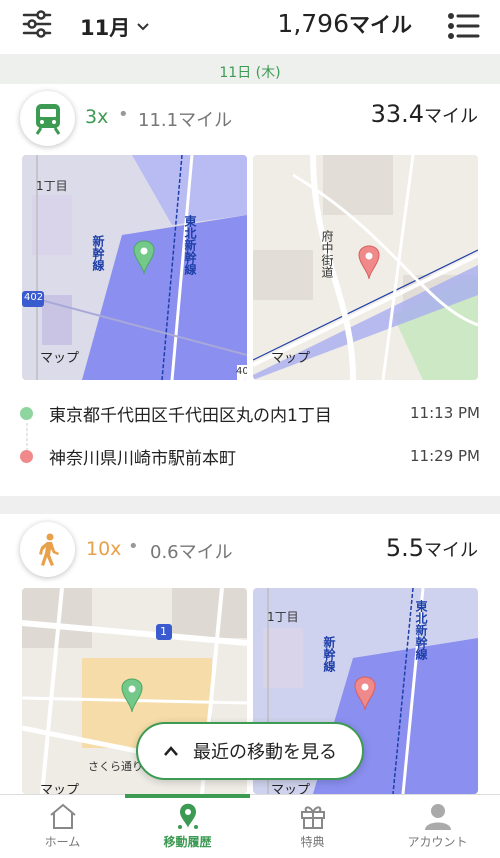 Image resolution: width=500 pixels, height=858 pixels. What do you see at coordinates (397, 114) in the screenshot?
I see `earned-miles-value: 33.4` at bounding box center [397, 114].